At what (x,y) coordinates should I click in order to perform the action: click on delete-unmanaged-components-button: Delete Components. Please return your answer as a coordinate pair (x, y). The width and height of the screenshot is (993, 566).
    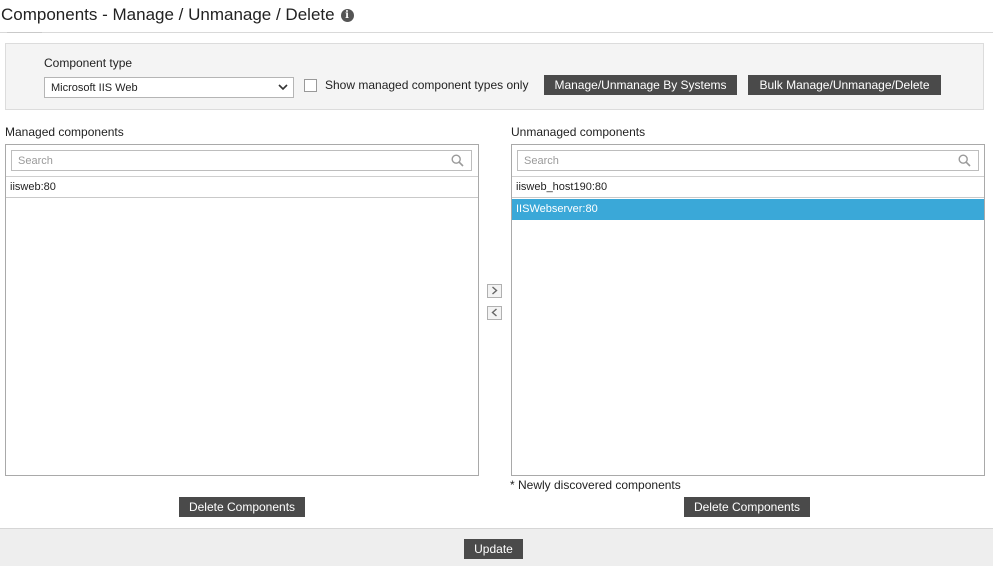
    Looking at the image, I should click on (747, 507).